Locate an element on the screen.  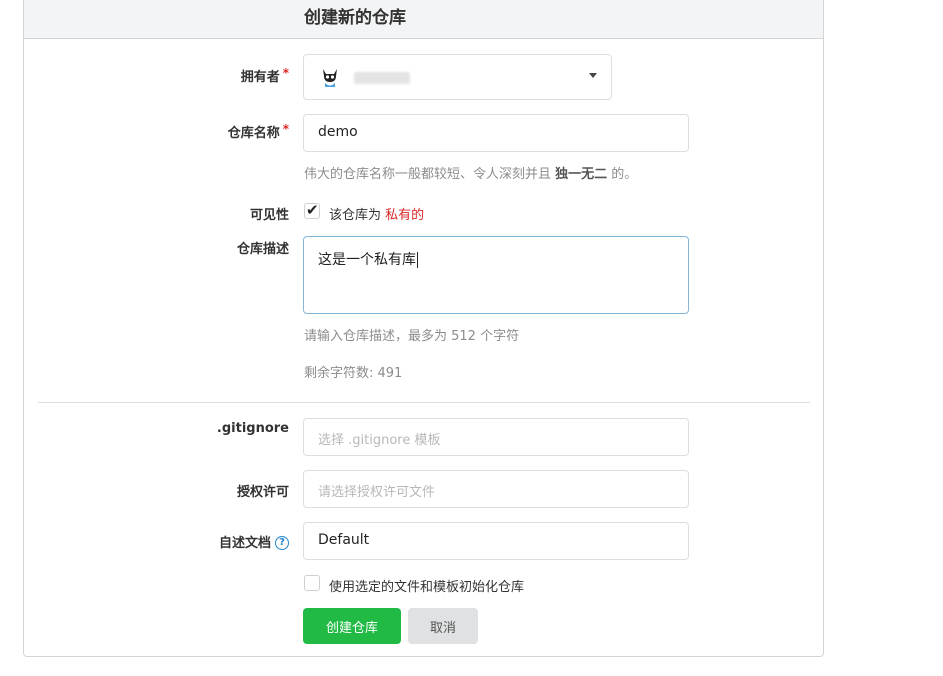
gitignore-dropdown: 选择 .gitignore 模板 is located at coordinates (496, 437).